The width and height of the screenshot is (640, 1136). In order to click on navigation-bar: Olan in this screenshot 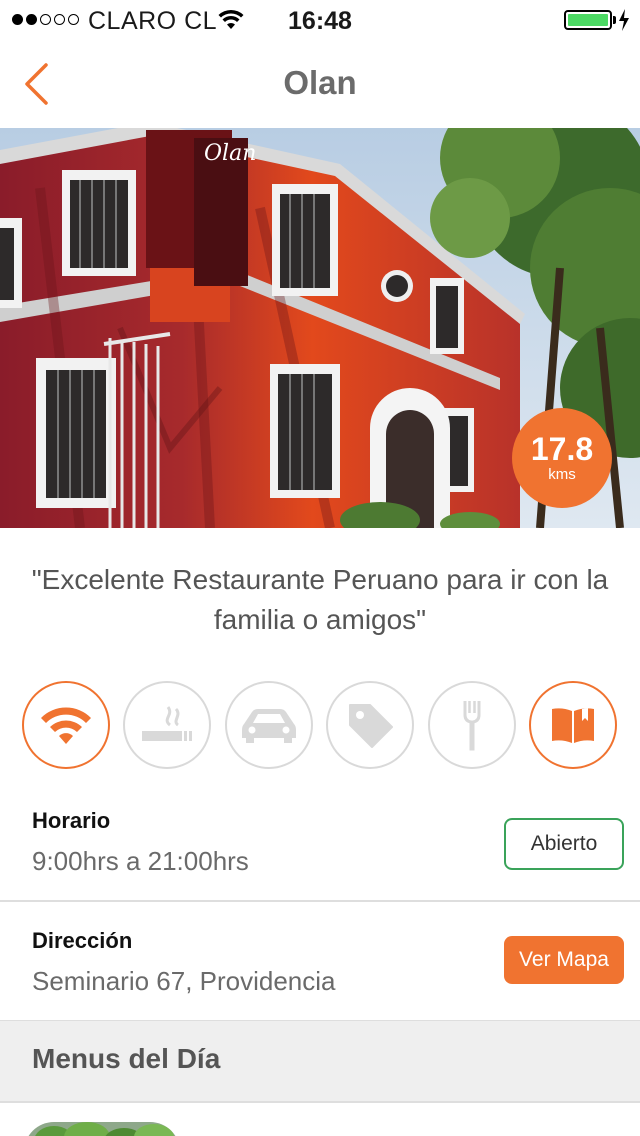, I will do `click(320, 84)`.